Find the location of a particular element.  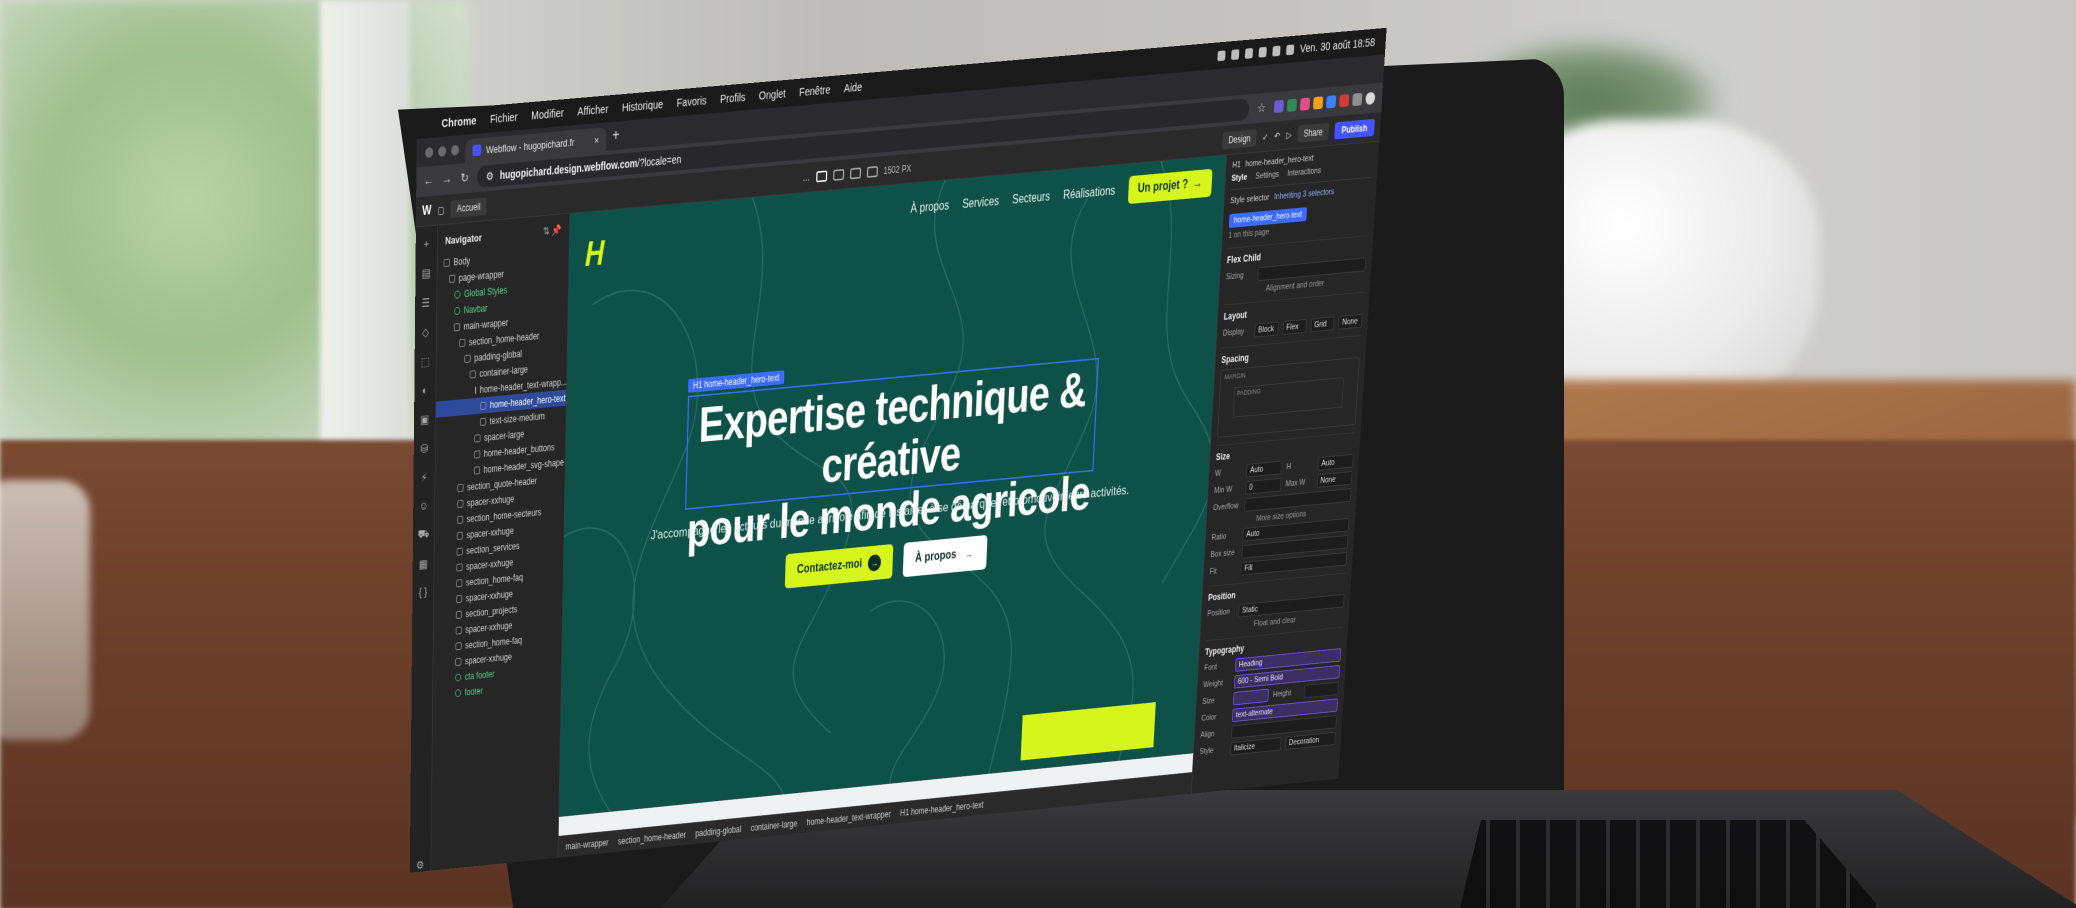

add-panel-icon: + is located at coordinates (427, 244).